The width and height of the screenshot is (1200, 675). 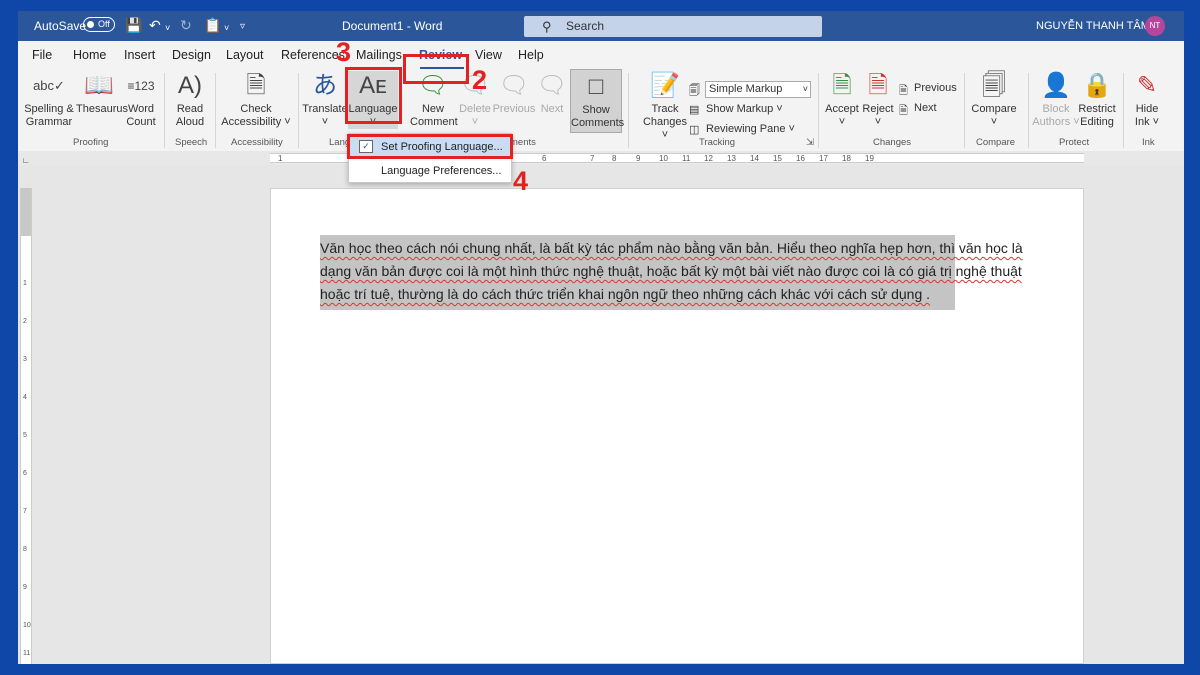 I want to click on show-comments-icon: □, so click(x=596, y=86).